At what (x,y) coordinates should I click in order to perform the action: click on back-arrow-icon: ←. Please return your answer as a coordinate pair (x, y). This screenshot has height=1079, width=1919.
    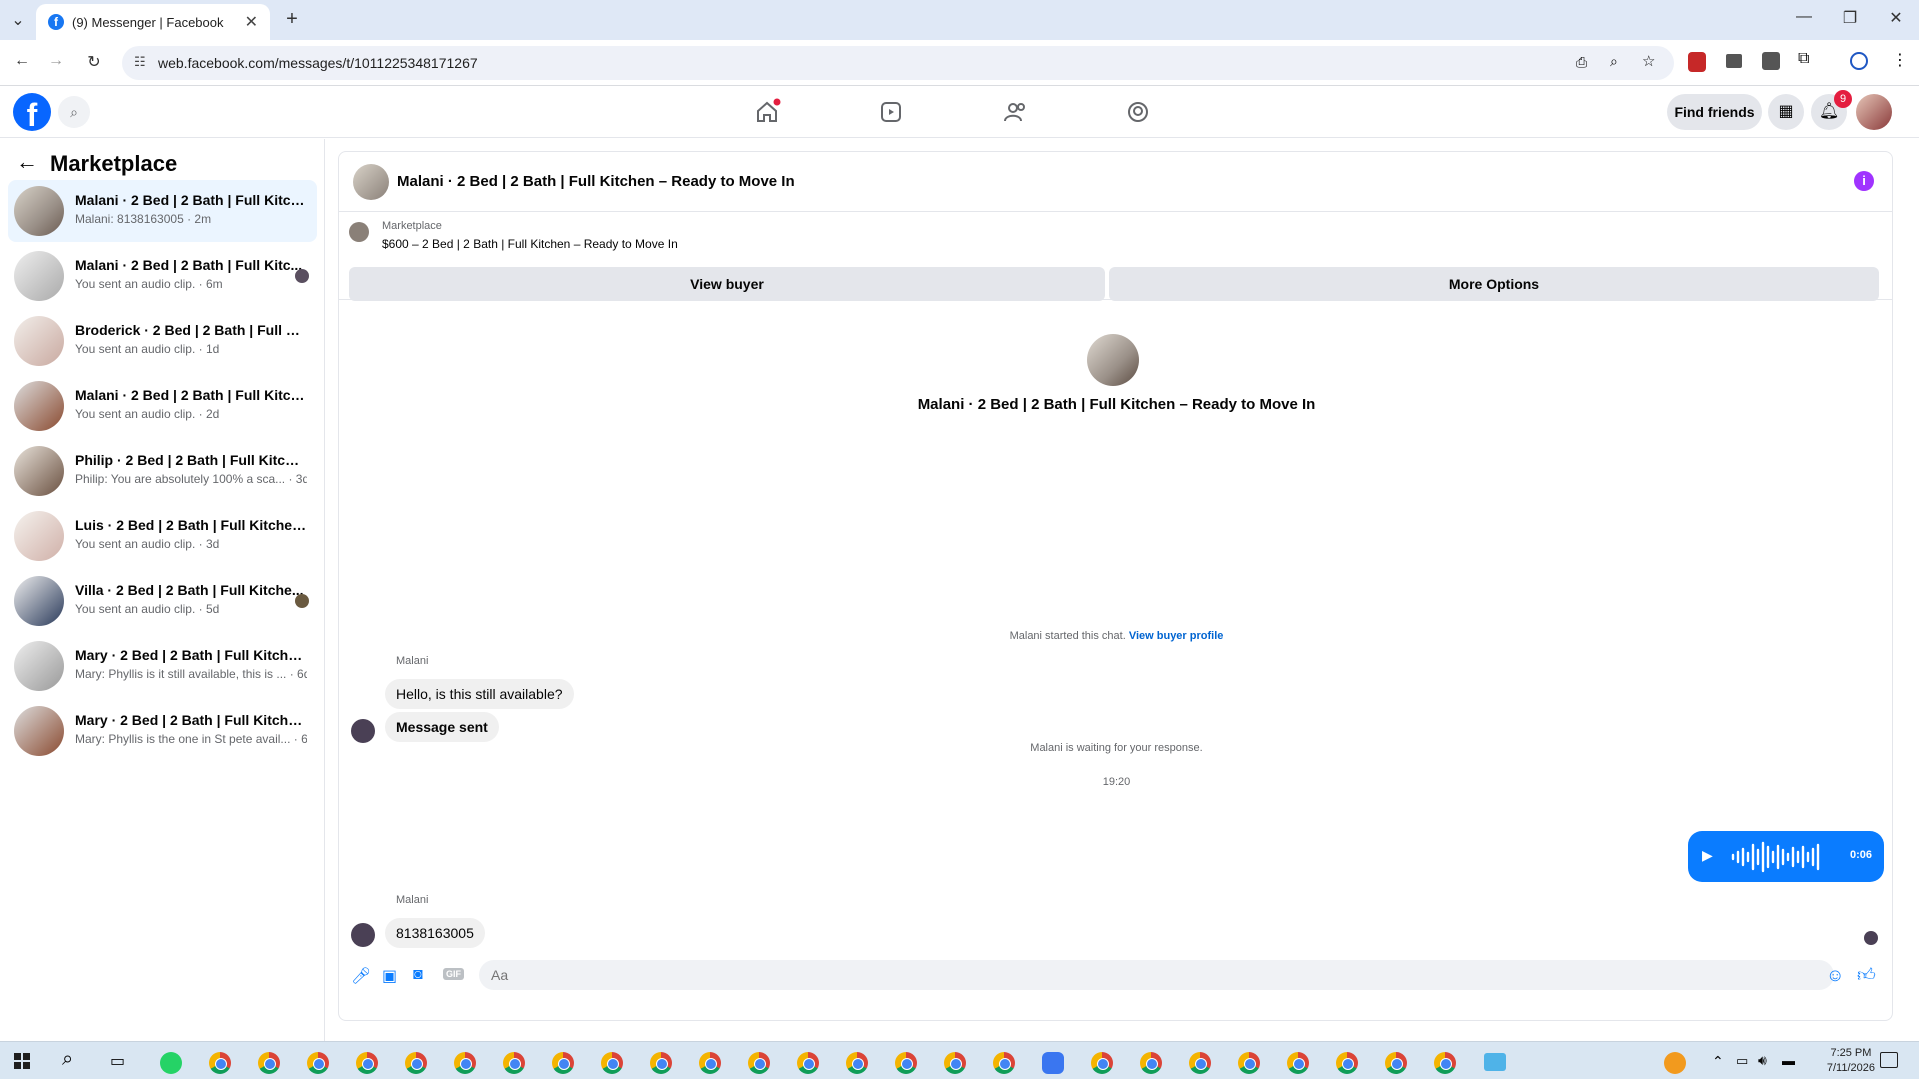
    Looking at the image, I should click on (27, 162).